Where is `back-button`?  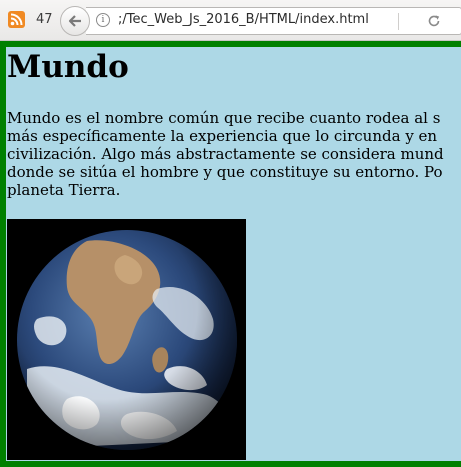
back-button is located at coordinates (75, 21).